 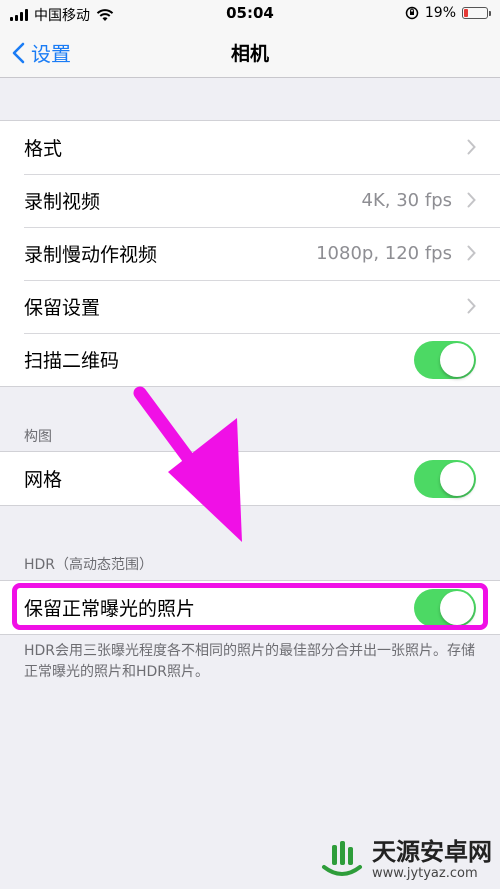 I want to click on row-value: 1080p, 120 fps, so click(x=384, y=253).